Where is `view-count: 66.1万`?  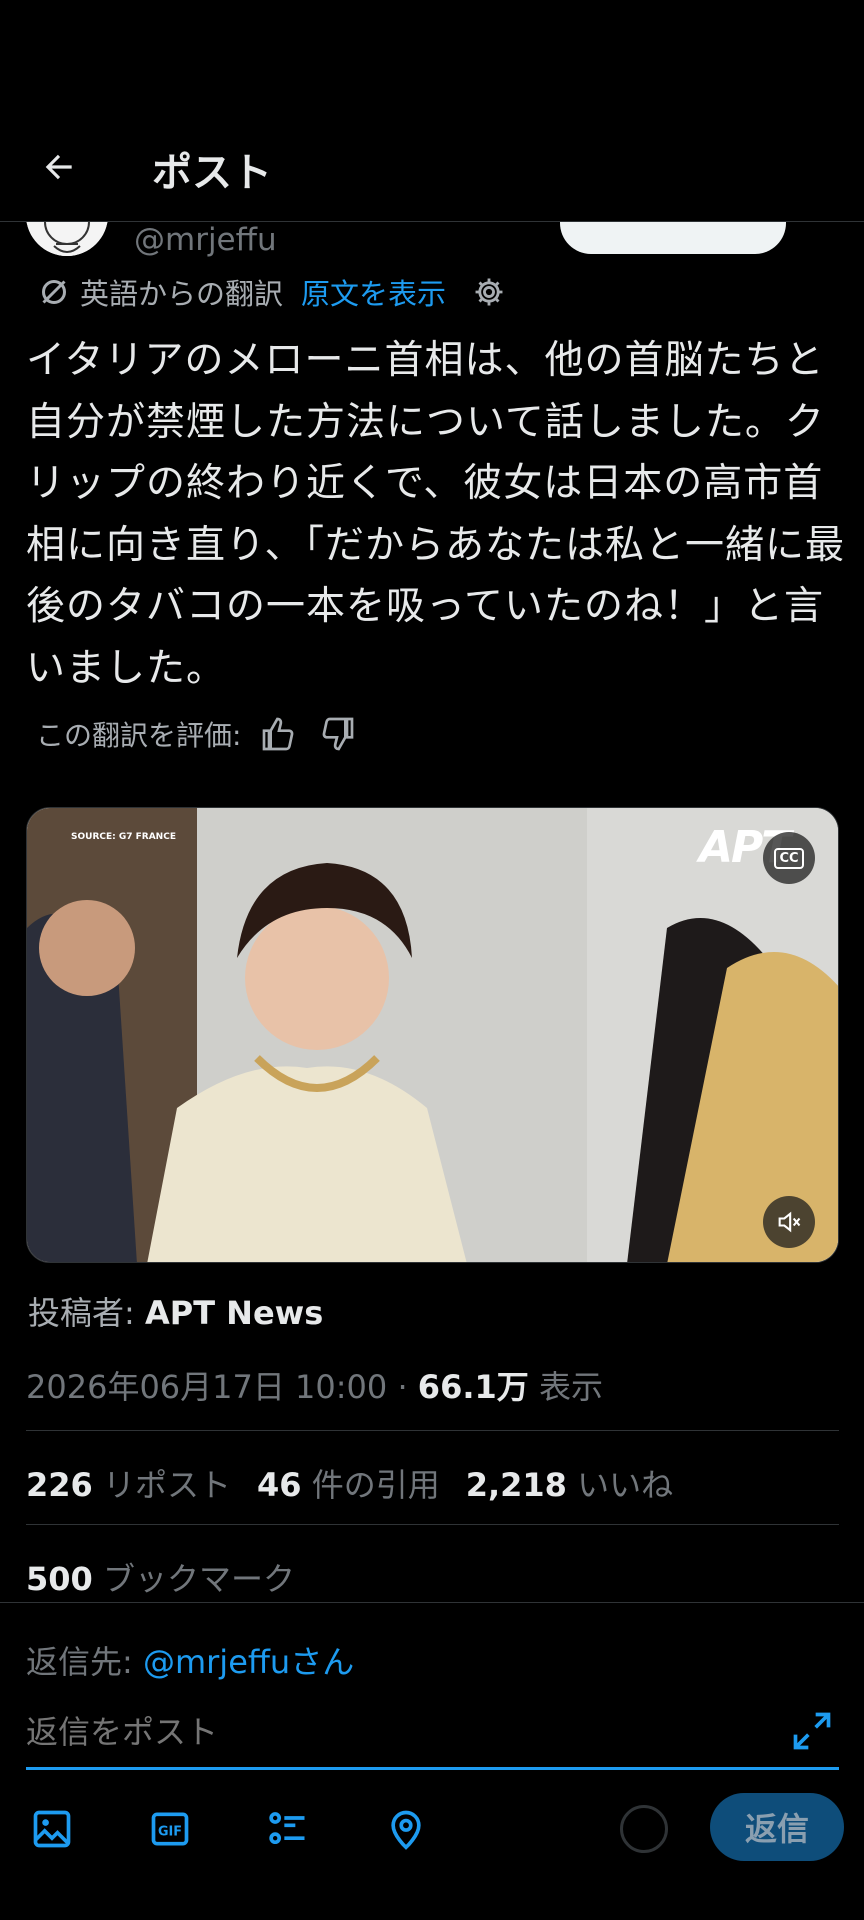
view-count: 66.1万 is located at coordinates (473, 1387).